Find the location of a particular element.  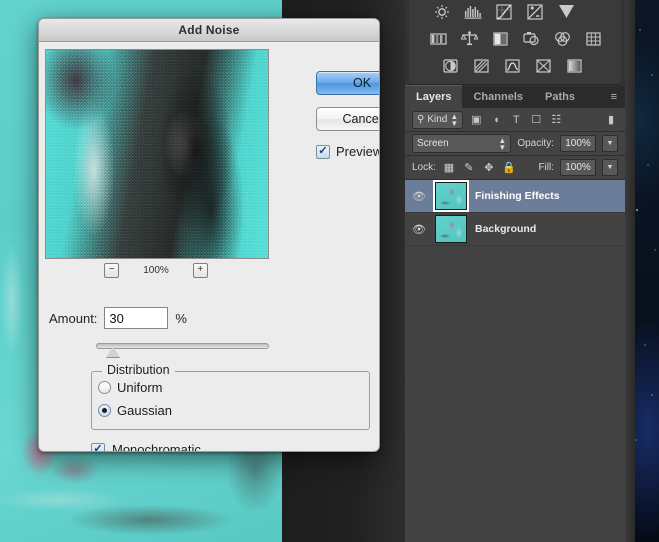

hue-saturation-icon is located at coordinates (438, 38).